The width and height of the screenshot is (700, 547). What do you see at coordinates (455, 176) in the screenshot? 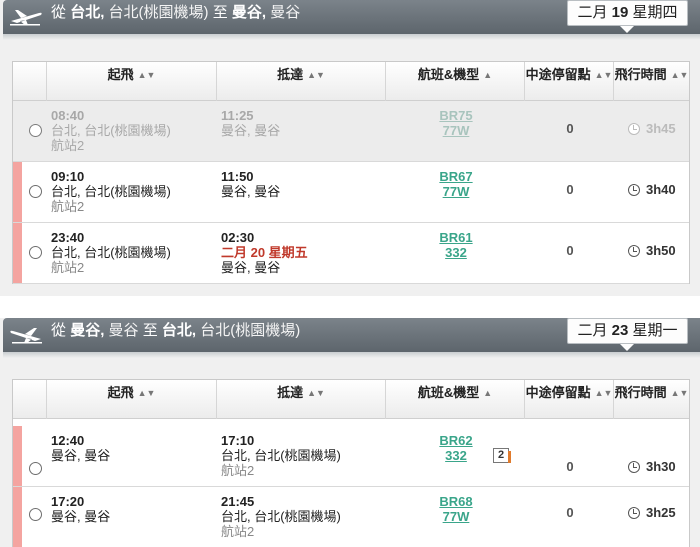
I see `flight-number-link: BR67` at bounding box center [455, 176].